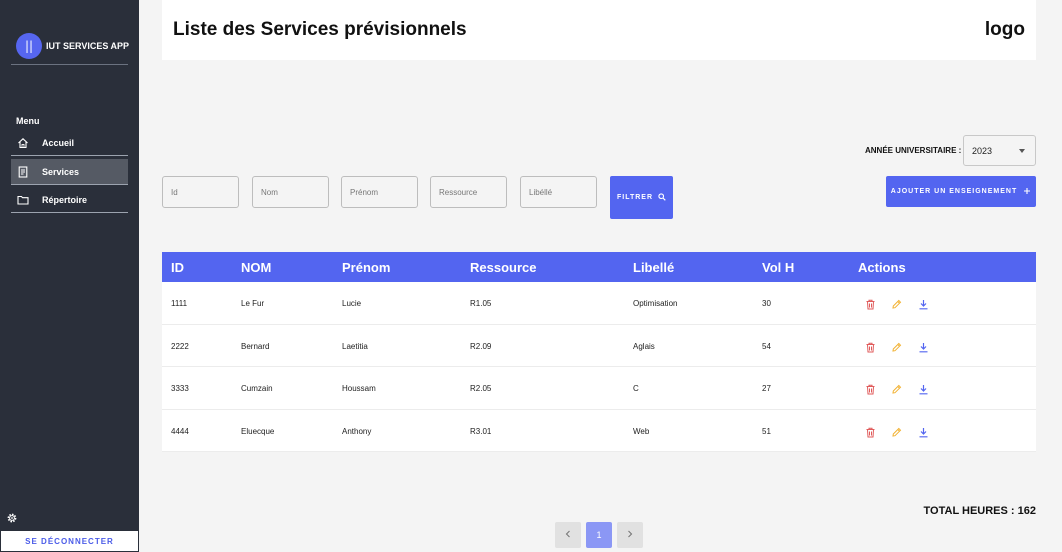  I want to click on cell-prenom: Laetitia, so click(355, 346).